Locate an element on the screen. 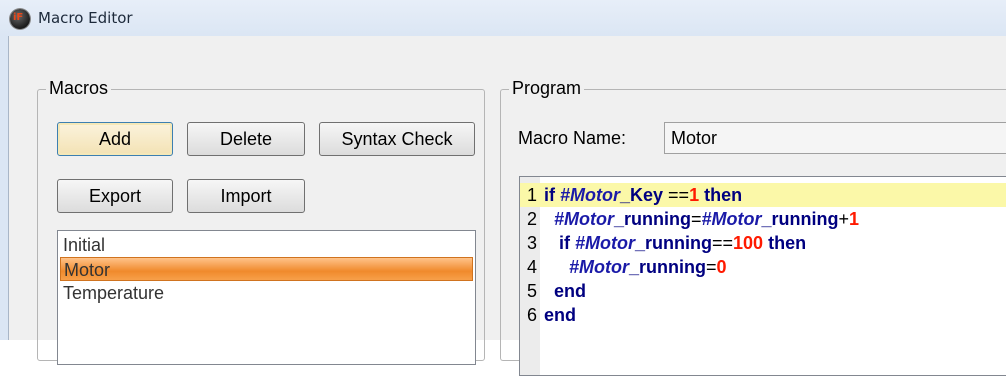 The image size is (1006, 376). macros-group-label: Macros is located at coordinates (79, 88).